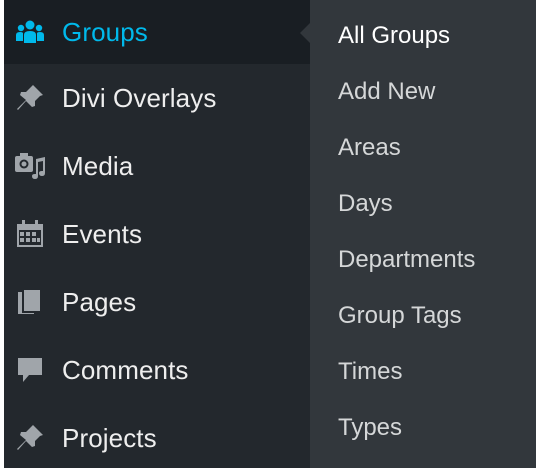 The width and height of the screenshot is (536, 473). Describe the element at coordinates (99, 301) in the screenshot. I see `menu-item-label: Pages` at that location.